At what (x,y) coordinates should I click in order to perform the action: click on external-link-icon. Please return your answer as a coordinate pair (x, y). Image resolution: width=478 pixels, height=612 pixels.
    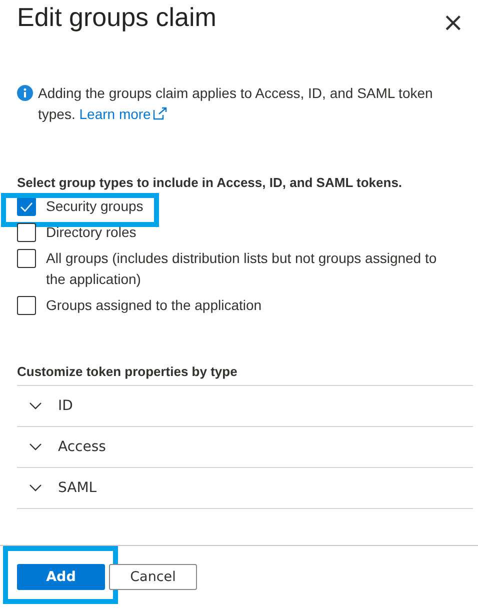
    Looking at the image, I should click on (159, 113).